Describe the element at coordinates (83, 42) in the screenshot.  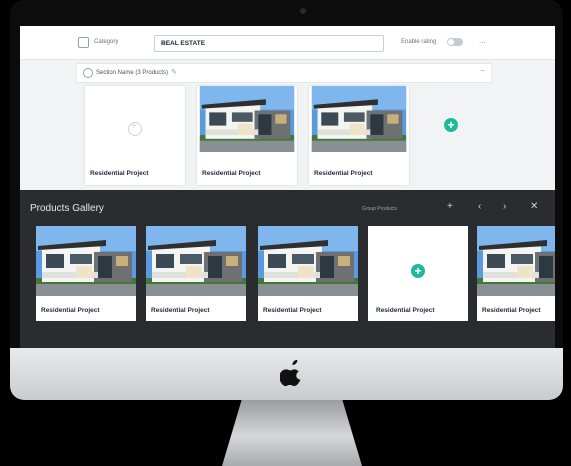
I see `category-icon` at that location.